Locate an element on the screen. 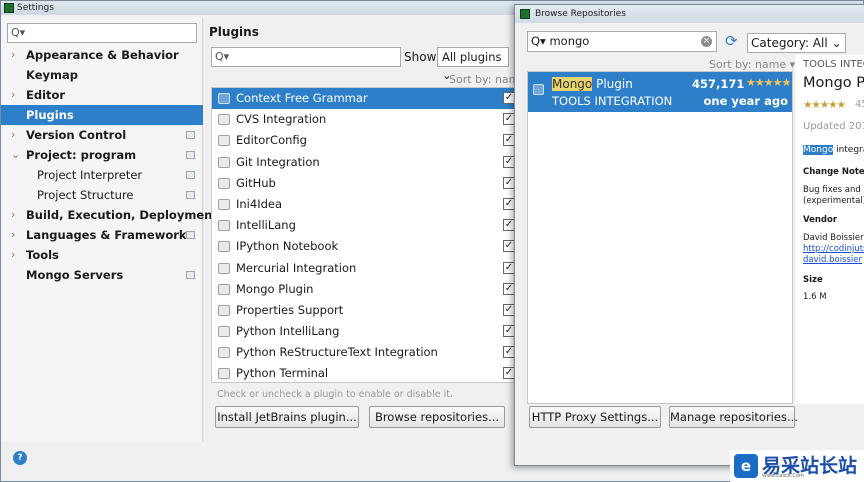  watermark-subtext: Www.Easck.Com is located at coordinates (783, 476).